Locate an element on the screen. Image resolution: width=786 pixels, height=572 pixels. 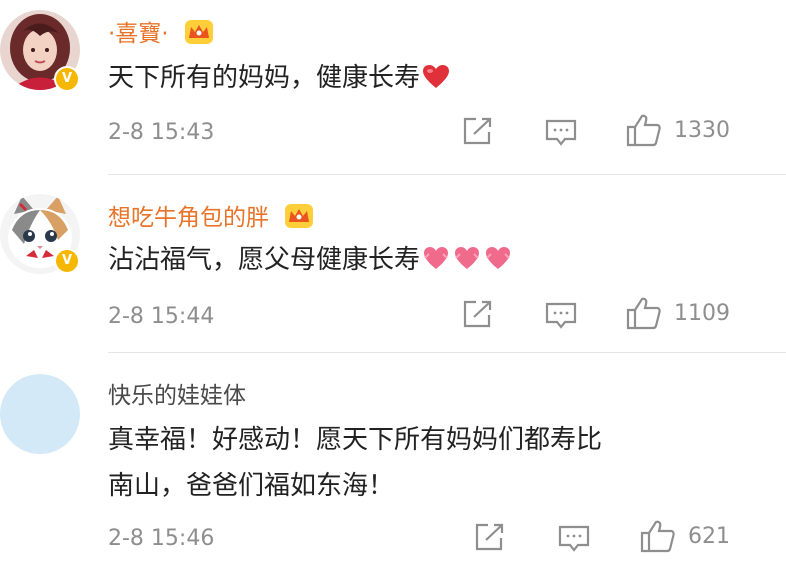
comment-text-row: 沾沾福气，愿父母健康长寿 is located at coordinates (311, 262).